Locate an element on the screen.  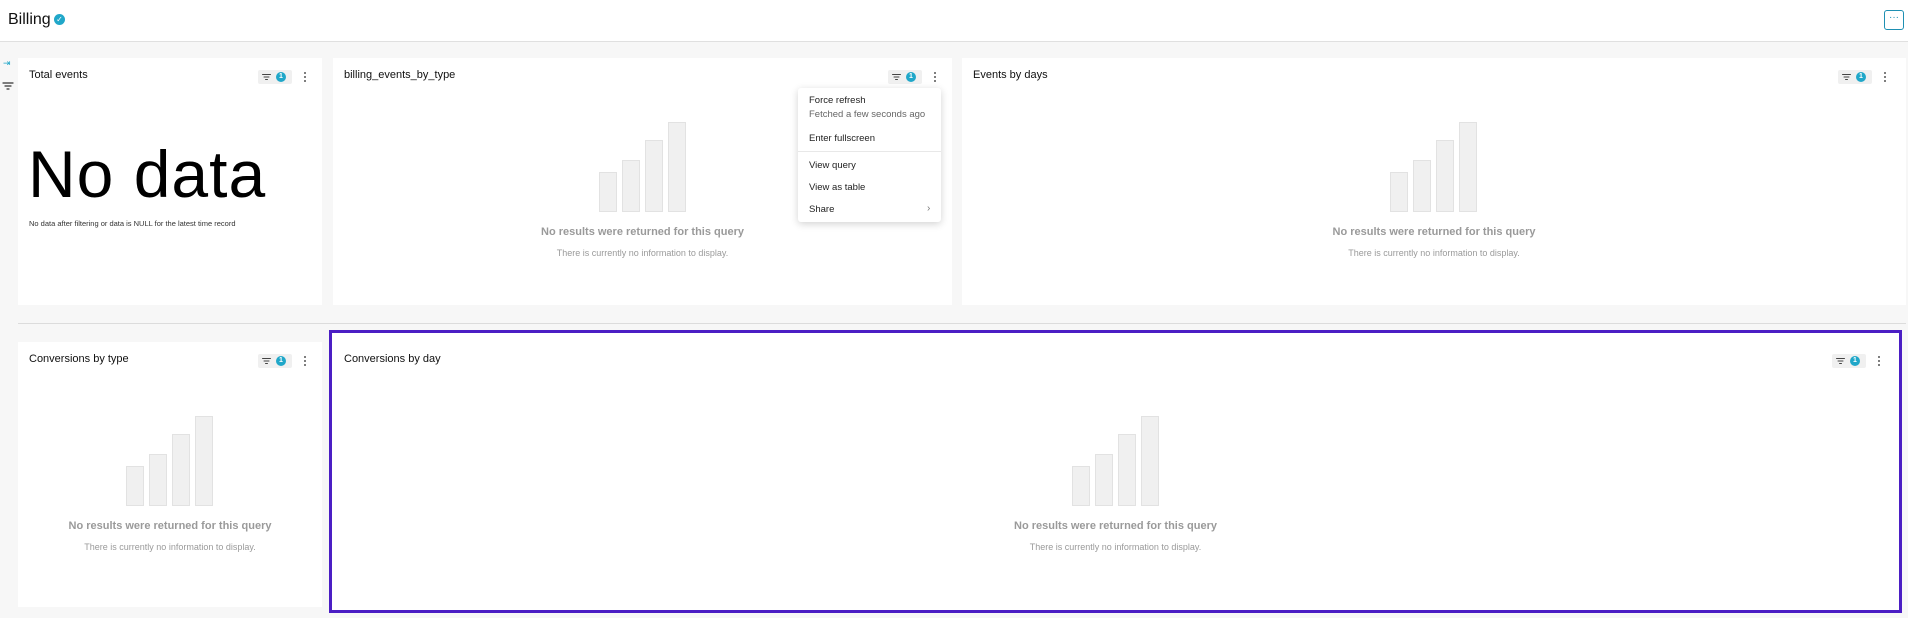
chart-title: Total events is located at coordinates (58, 75).